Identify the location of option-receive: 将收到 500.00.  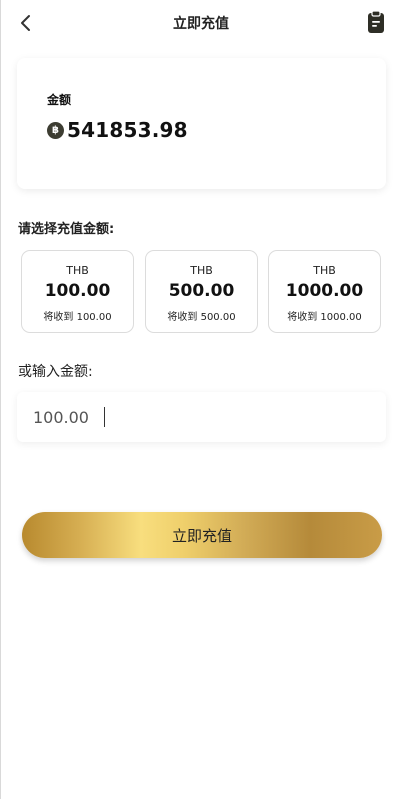
(201, 317).